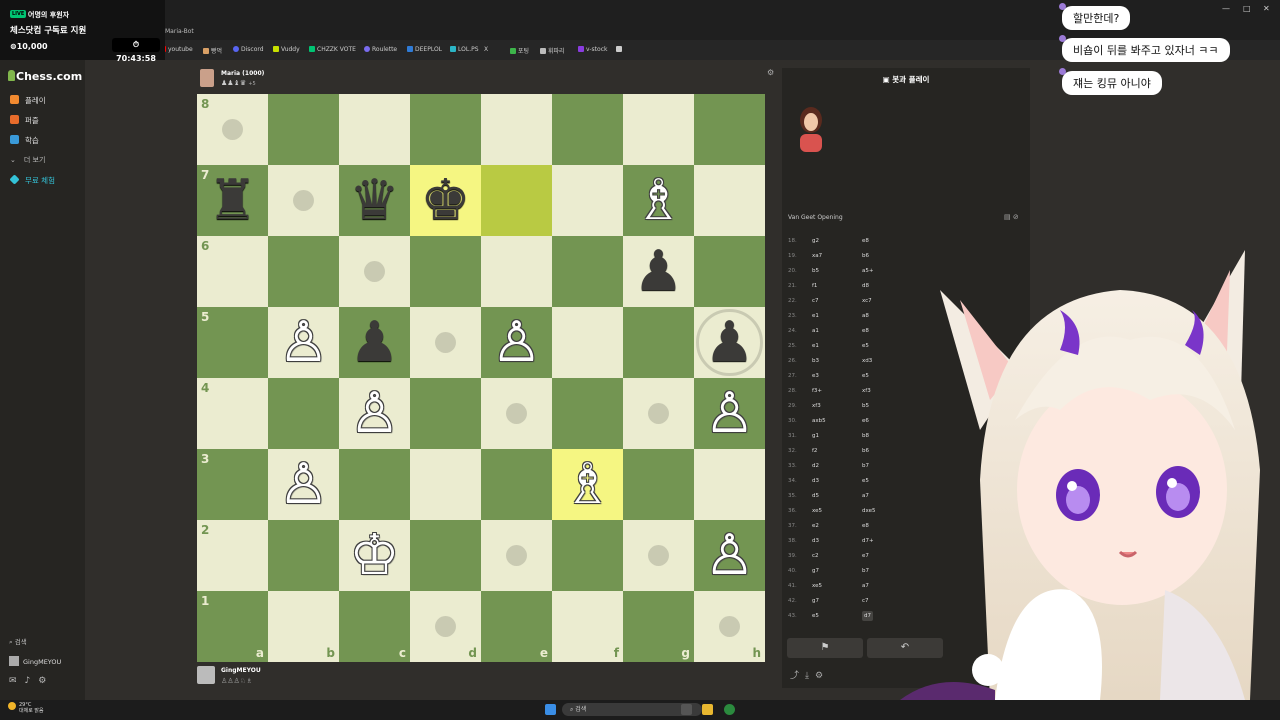 Image resolution: width=1280 pixels, height=720 pixels. Describe the element at coordinates (516, 342) in the screenshot. I see `square-e5: ♙` at that location.